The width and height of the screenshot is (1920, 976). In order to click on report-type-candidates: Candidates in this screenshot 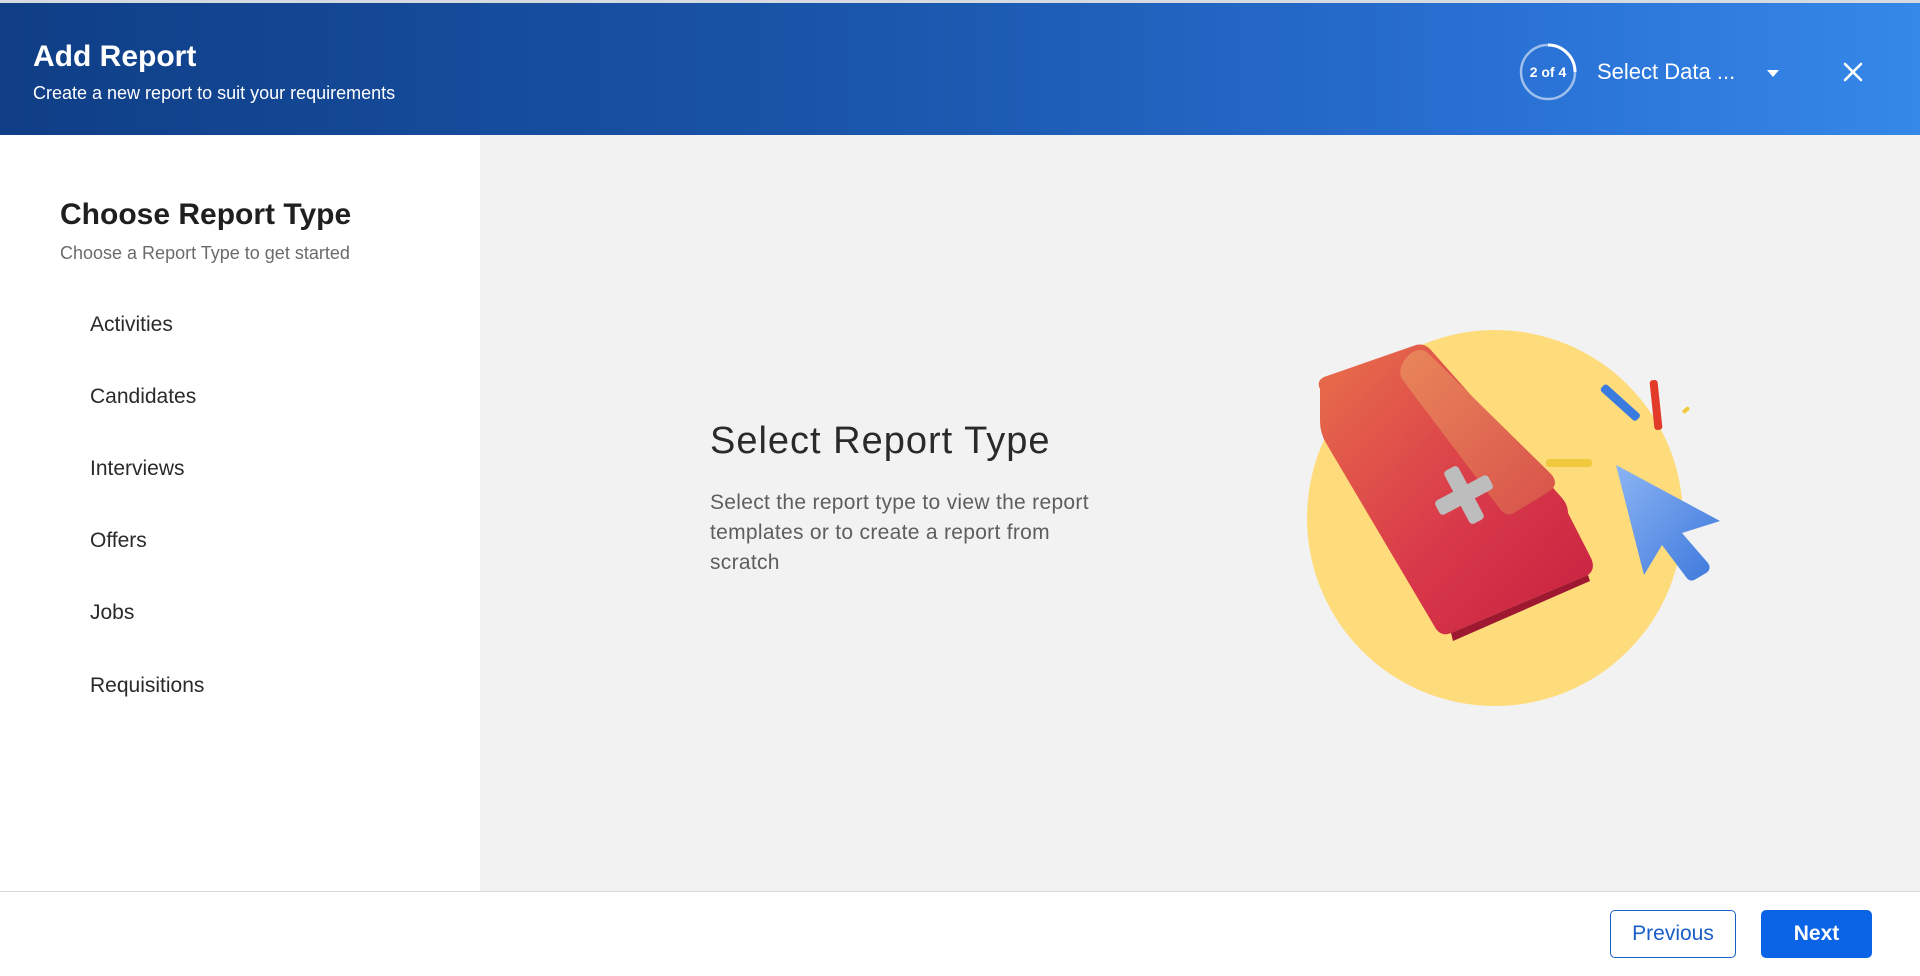, I will do `click(240, 397)`.